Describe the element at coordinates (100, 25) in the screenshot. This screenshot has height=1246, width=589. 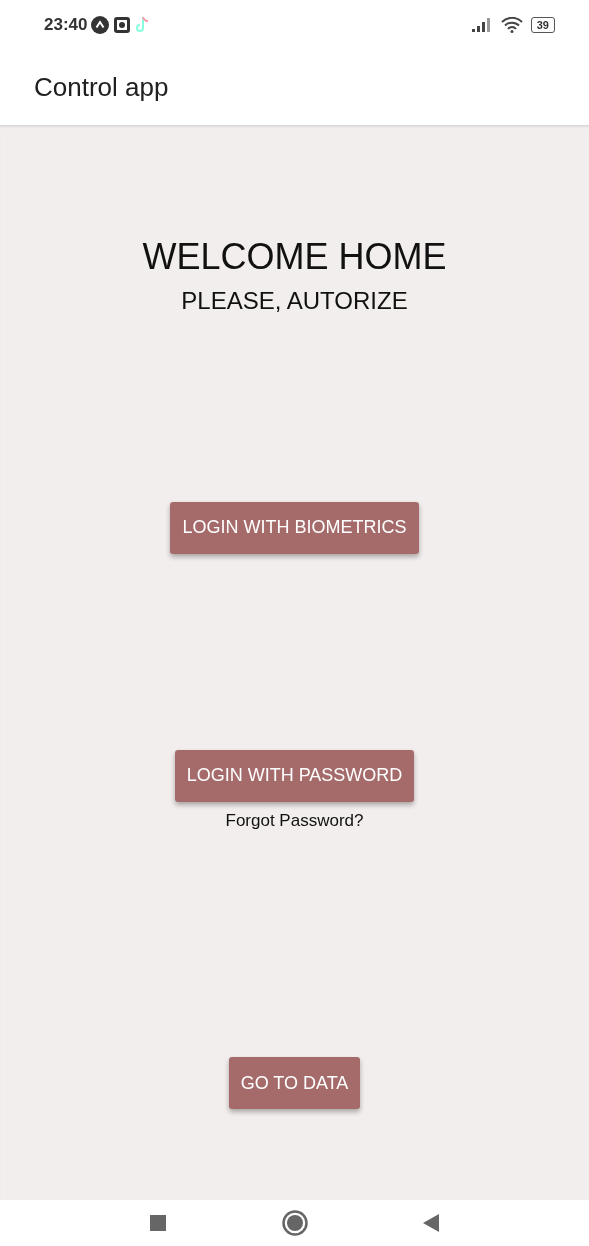
I see `notification-icon` at that location.